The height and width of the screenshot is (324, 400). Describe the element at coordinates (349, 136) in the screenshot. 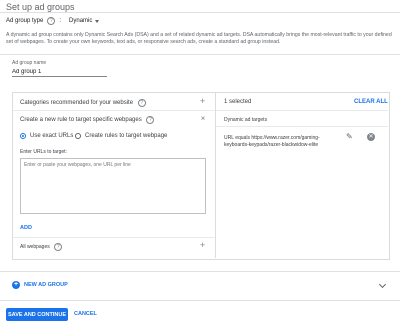

I see `pencil-icon: ✎` at that location.